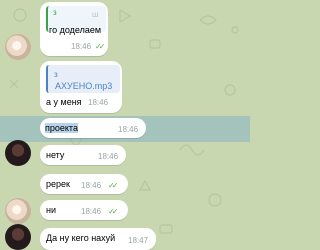  I want to click on message-text: нету, so click(55, 155).